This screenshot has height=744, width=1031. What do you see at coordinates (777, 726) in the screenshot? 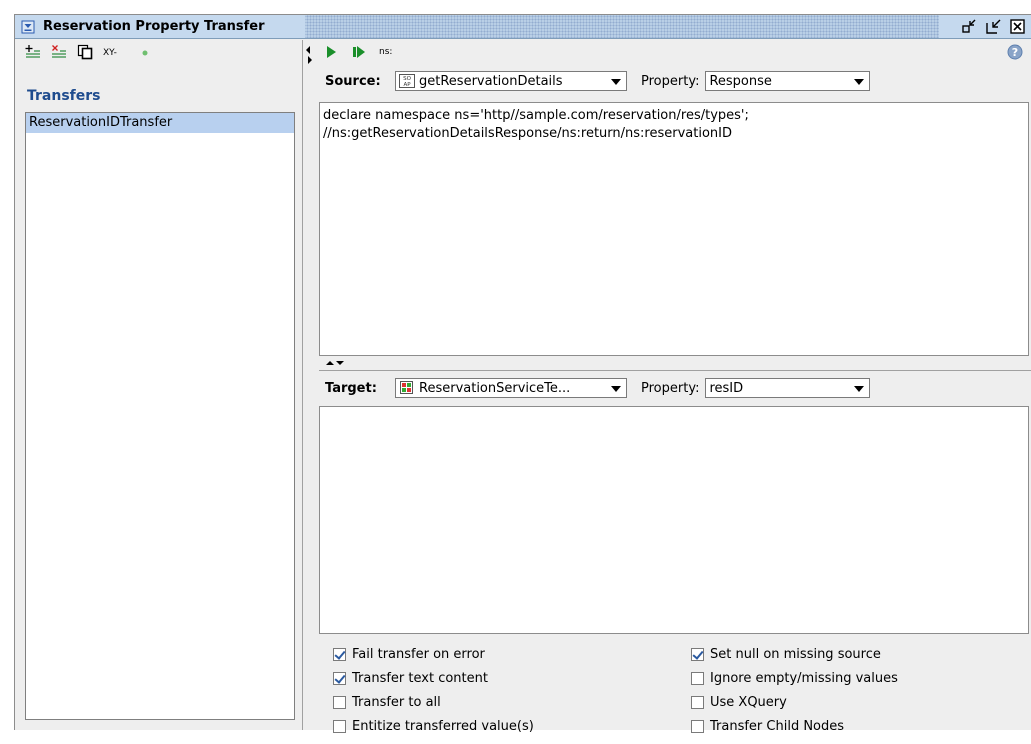
I see `option-label: Transfer Child Nodes` at bounding box center [777, 726].